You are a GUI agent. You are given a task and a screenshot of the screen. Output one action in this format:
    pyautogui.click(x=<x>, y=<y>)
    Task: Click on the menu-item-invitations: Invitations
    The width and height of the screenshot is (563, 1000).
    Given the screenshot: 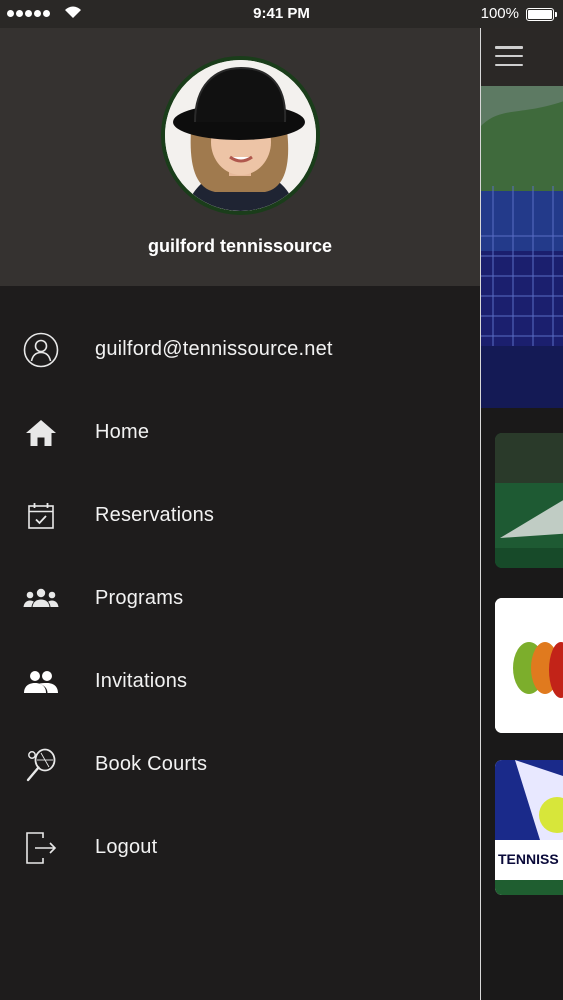 What is the action you would take?
    pyautogui.click(x=240, y=681)
    